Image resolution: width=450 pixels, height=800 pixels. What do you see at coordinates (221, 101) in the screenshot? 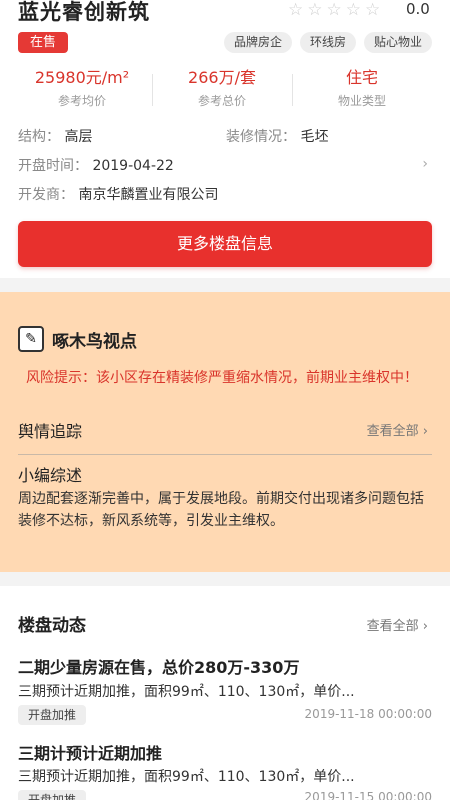
I see `stat-label: 参考总价` at bounding box center [221, 101].